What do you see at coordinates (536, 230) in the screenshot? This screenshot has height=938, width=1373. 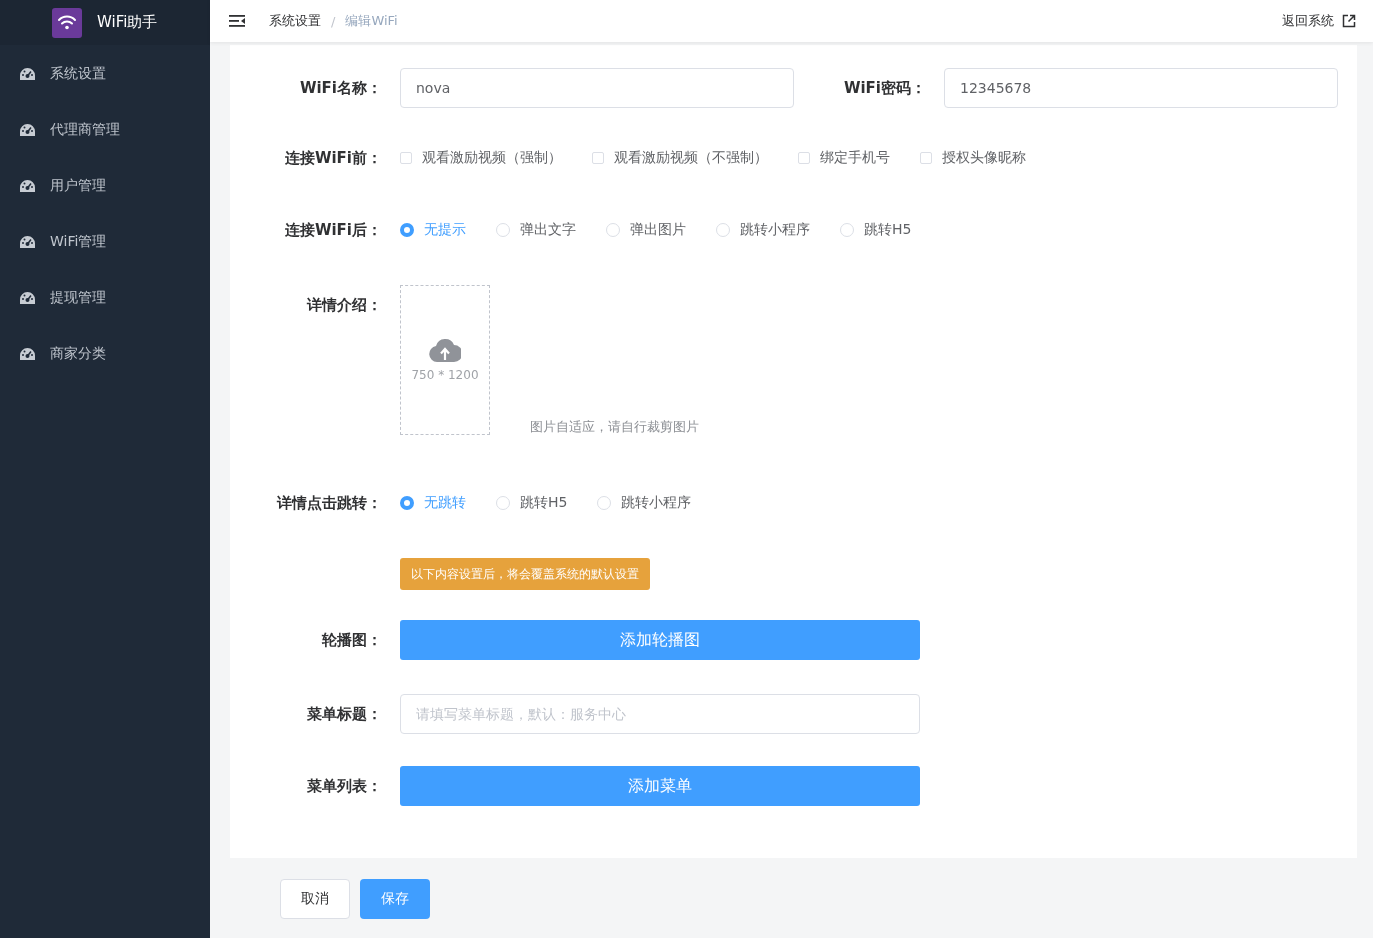 I see `radio-option: 弹出文字` at bounding box center [536, 230].